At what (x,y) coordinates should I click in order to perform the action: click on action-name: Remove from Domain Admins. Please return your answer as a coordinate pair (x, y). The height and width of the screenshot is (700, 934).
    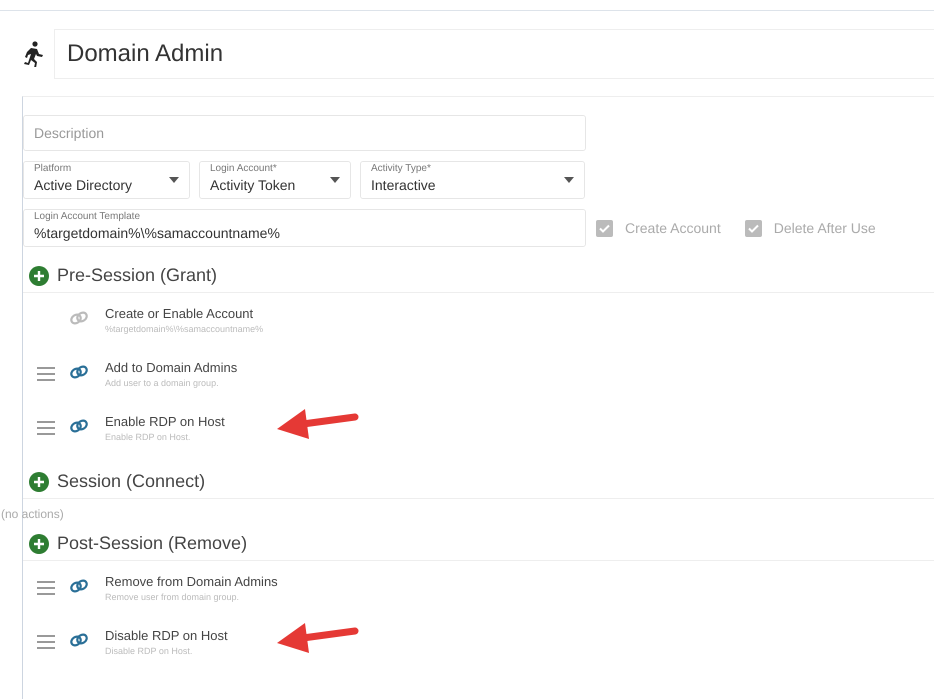
    Looking at the image, I should click on (191, 581).